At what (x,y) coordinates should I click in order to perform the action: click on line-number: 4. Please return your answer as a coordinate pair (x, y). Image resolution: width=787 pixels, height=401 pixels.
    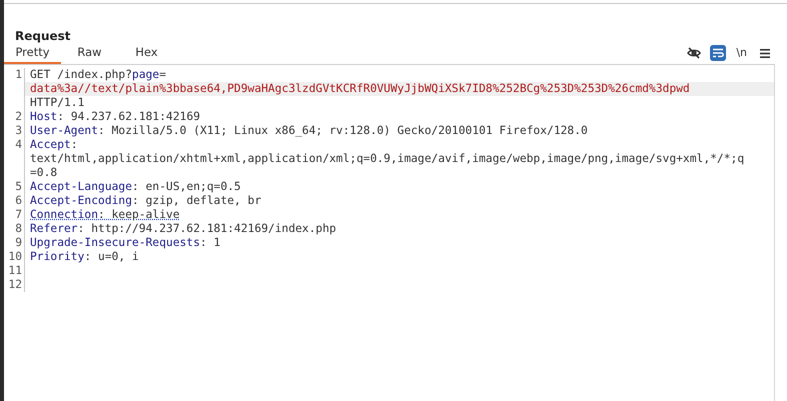
    Looking at the image, I should click on (18, 145).